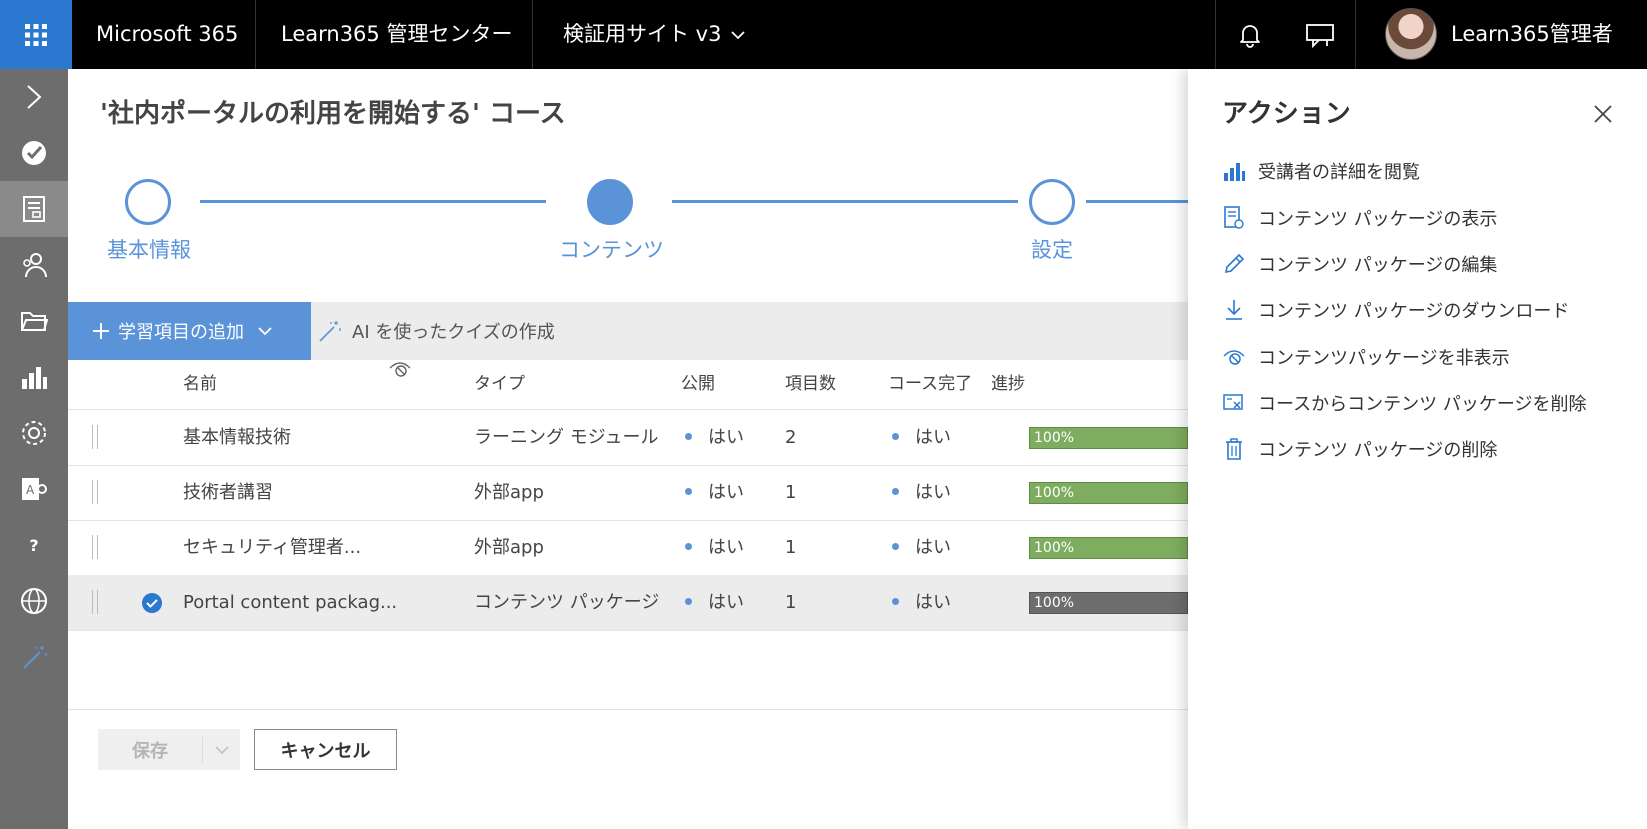 The image size is (1647, 829). What do you see at coordinates (228, 493) in the screenshot?
I see `row-name: 技術者講習` at bounding box center [228, 493].